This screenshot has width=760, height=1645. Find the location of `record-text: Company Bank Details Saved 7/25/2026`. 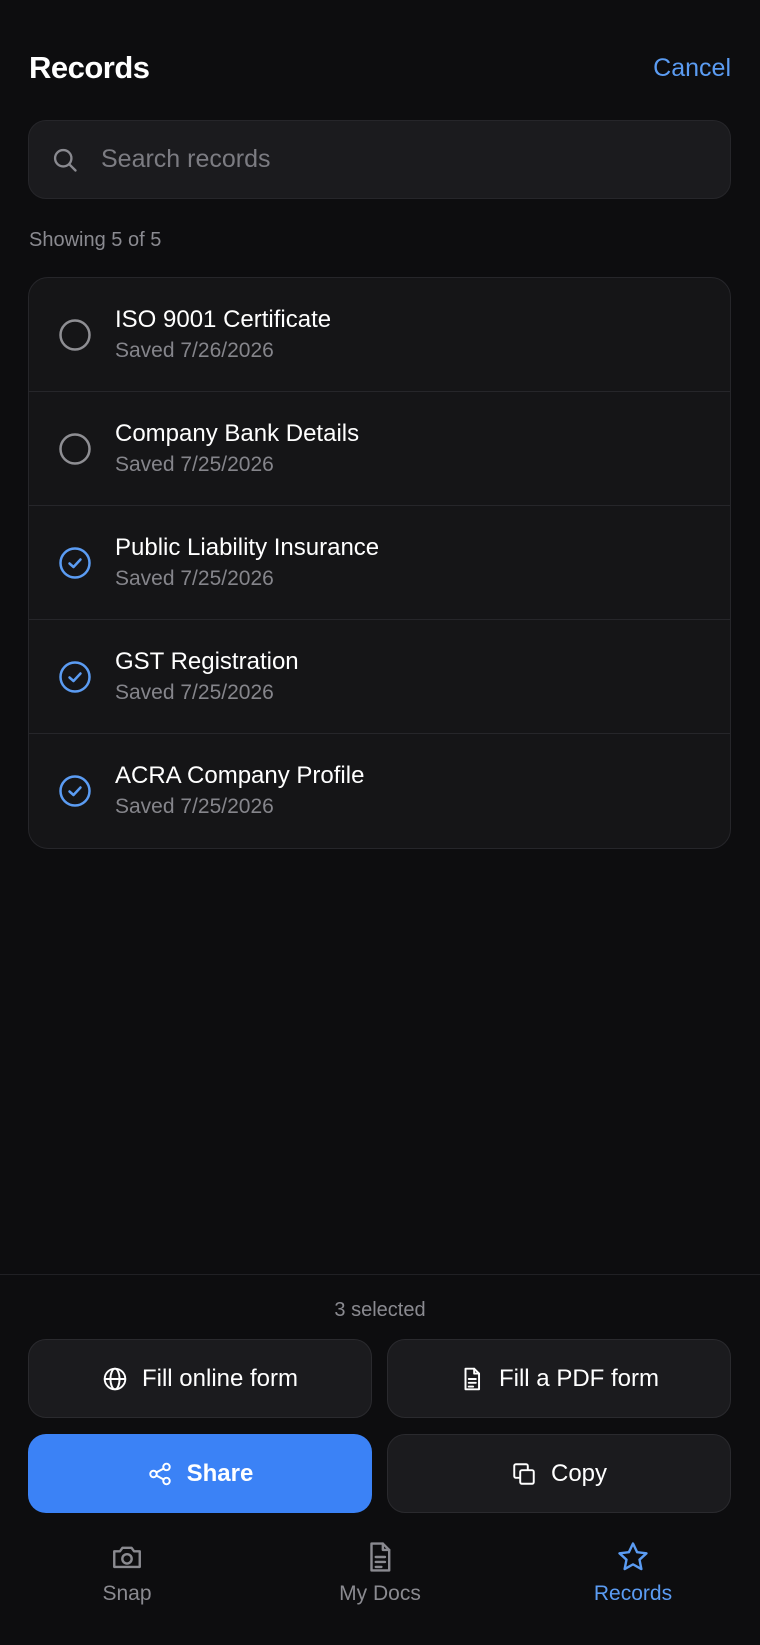

record-text: Company Bank Details Saved 7/25/2026 is located at coordinates (237, 449).